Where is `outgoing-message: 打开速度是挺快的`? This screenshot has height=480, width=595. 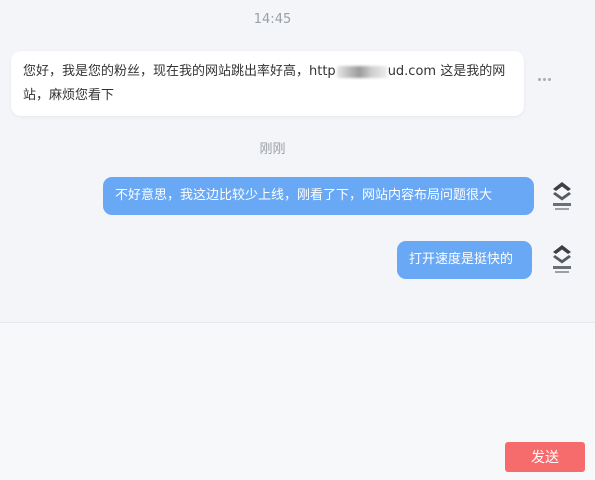
outgoing-message: 打开速度是挺快的 is located at coordinates (464, 260).